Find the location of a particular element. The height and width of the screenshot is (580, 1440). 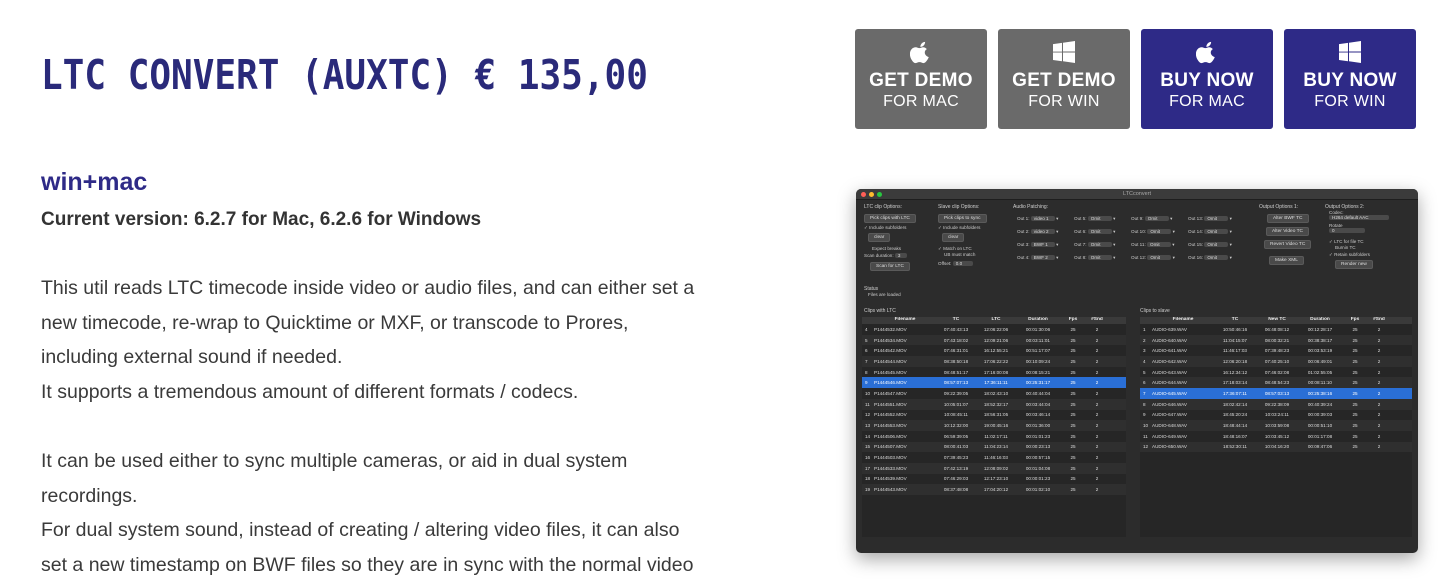

get-demo-mac-button: GET DEMO FOR MAC is located at coordinates (921, 79).